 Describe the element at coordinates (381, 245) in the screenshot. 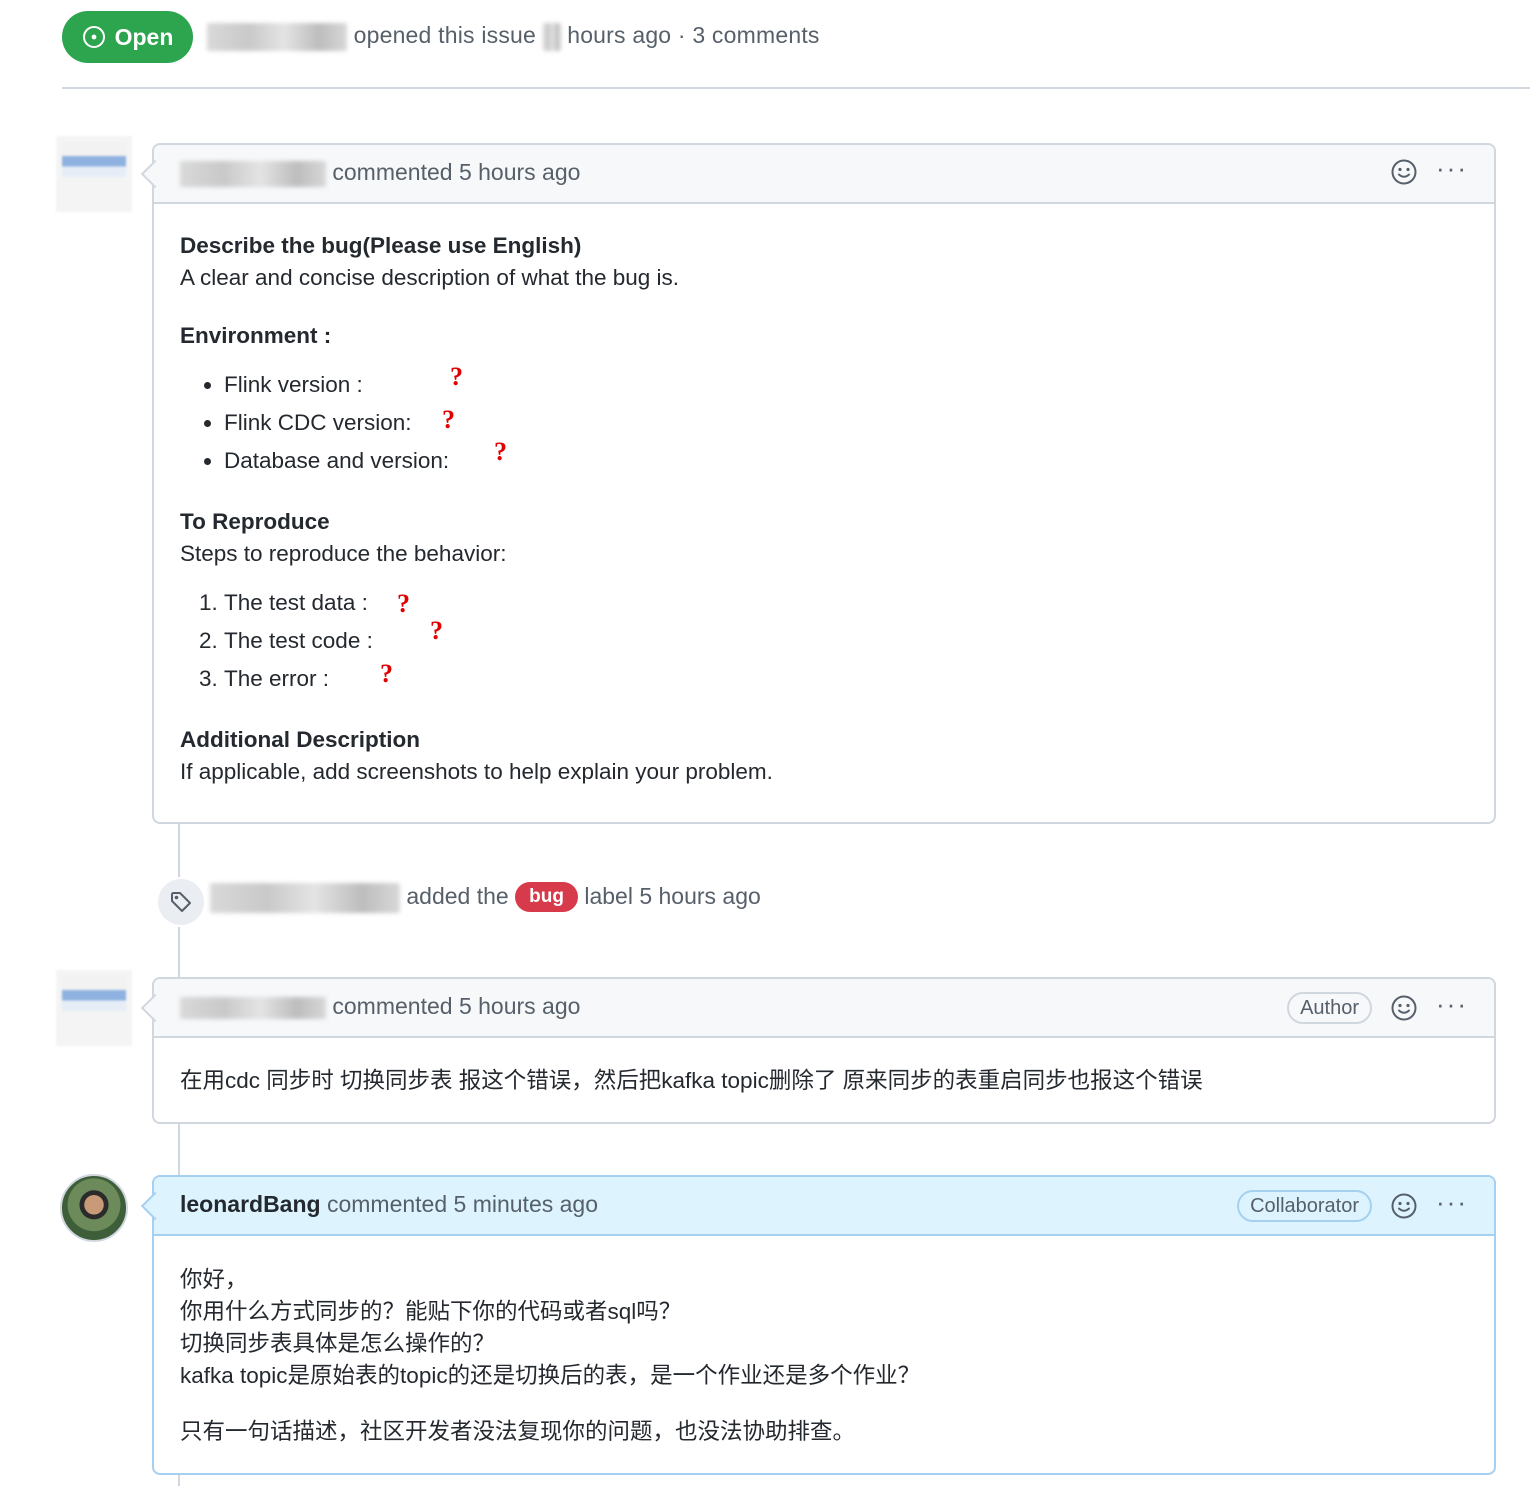

I see `heading-describe: Describe the bug(Please use English)` at that location.